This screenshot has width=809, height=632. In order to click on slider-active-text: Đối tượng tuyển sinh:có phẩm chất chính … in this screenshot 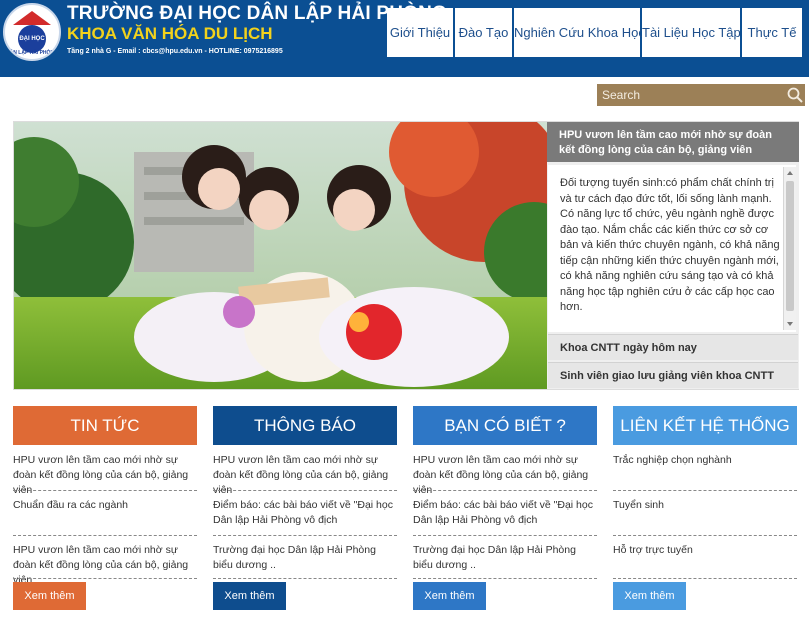, I will do `click(672, 248)`.